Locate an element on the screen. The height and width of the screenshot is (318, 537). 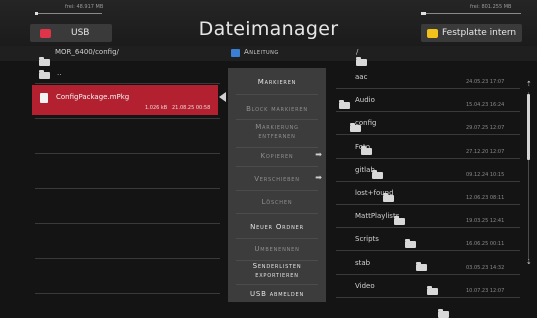
menu-new-folder: Neuer Ordner is located at coordinates (277, 227).